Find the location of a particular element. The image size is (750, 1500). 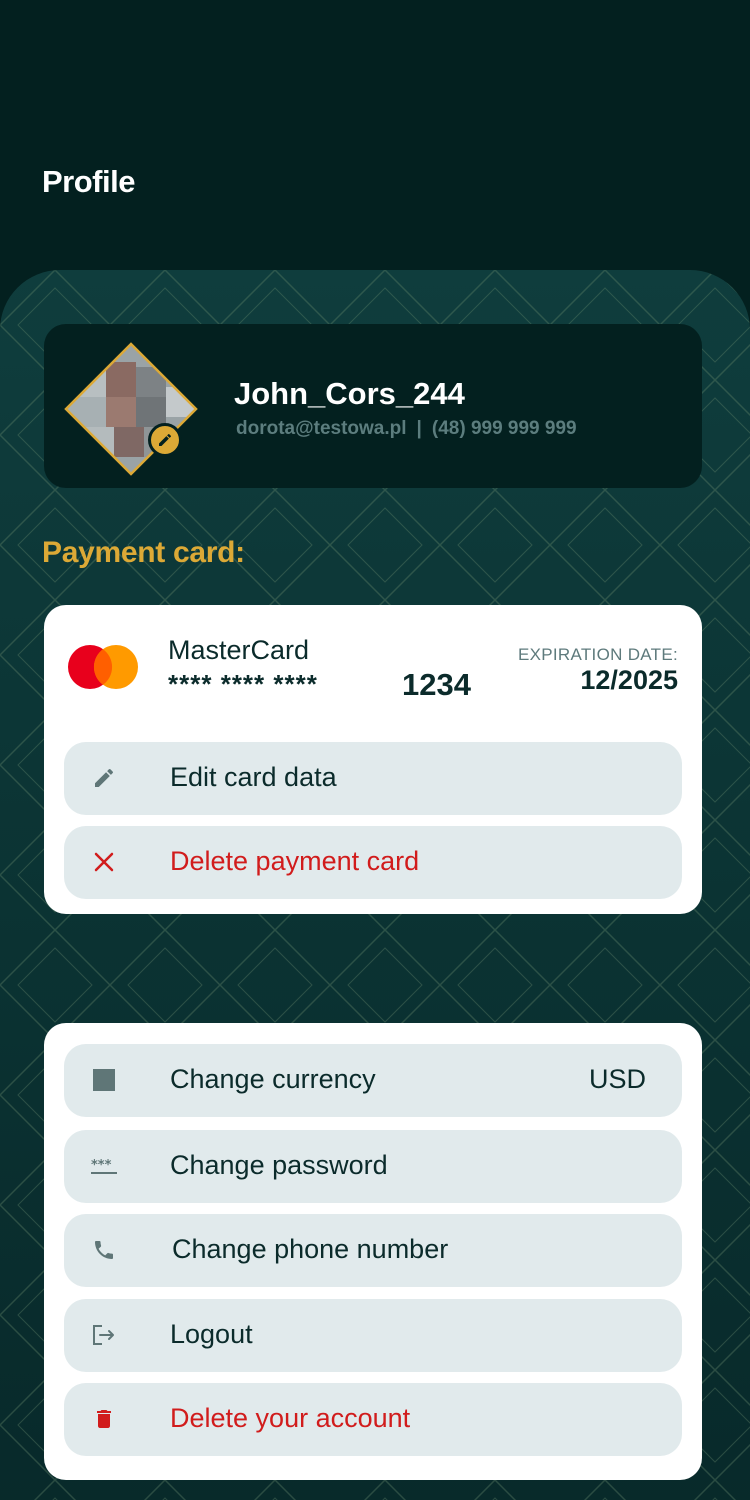

currency-value: USD is located at coordinates (617, 1079).